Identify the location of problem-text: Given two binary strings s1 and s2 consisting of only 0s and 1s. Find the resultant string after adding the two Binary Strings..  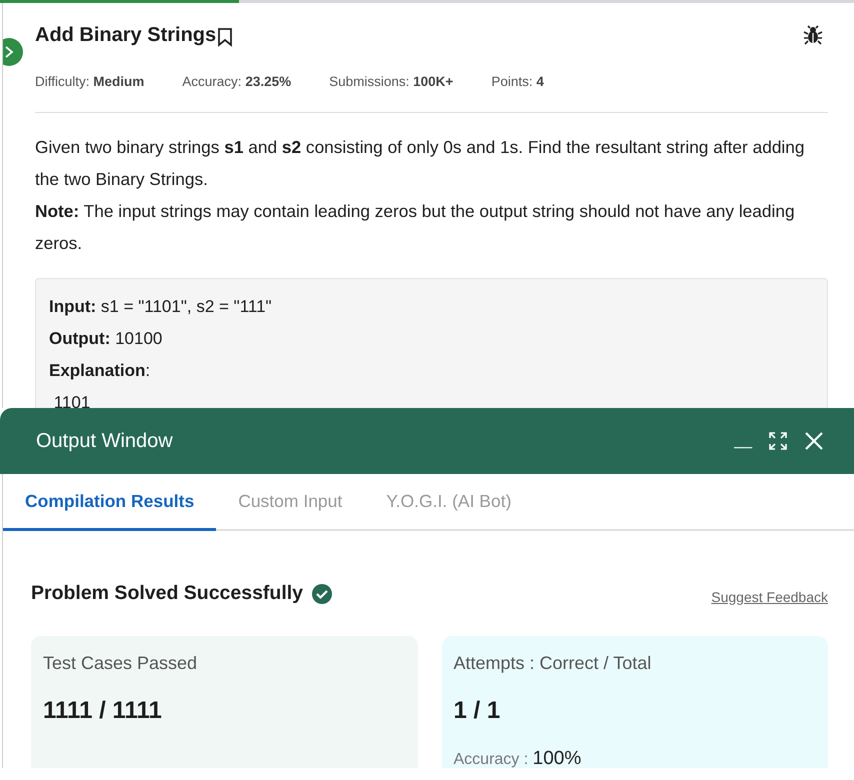
(420, 164).